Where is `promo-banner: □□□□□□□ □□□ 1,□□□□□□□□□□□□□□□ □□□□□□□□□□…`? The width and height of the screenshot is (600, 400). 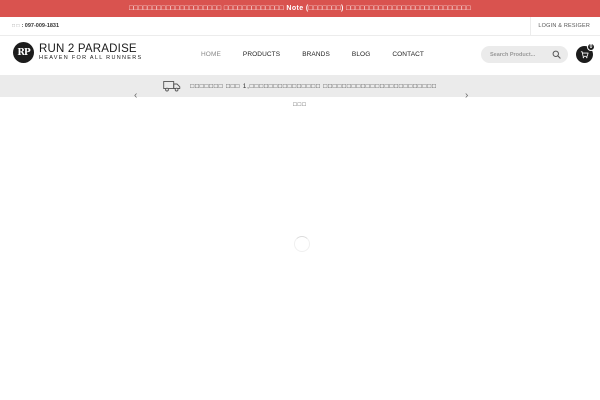 promo-banner: □□□□□□□ □□□ 1,□□□□□□□□□□□□□□□ □□□□□□□□□□… is located at coordinates (300, 86).